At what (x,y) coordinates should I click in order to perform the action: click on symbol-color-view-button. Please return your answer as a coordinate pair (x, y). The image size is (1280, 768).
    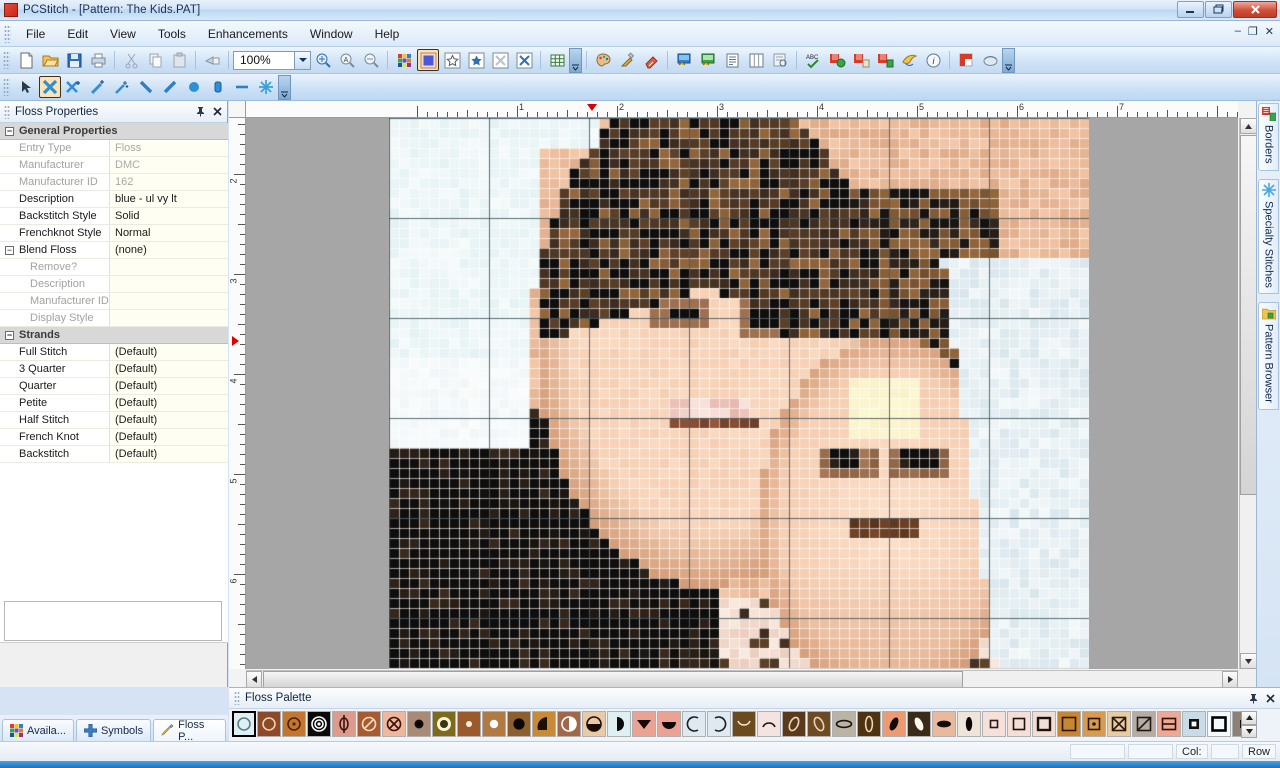
    Looking at the image, I should click on (476, 60).